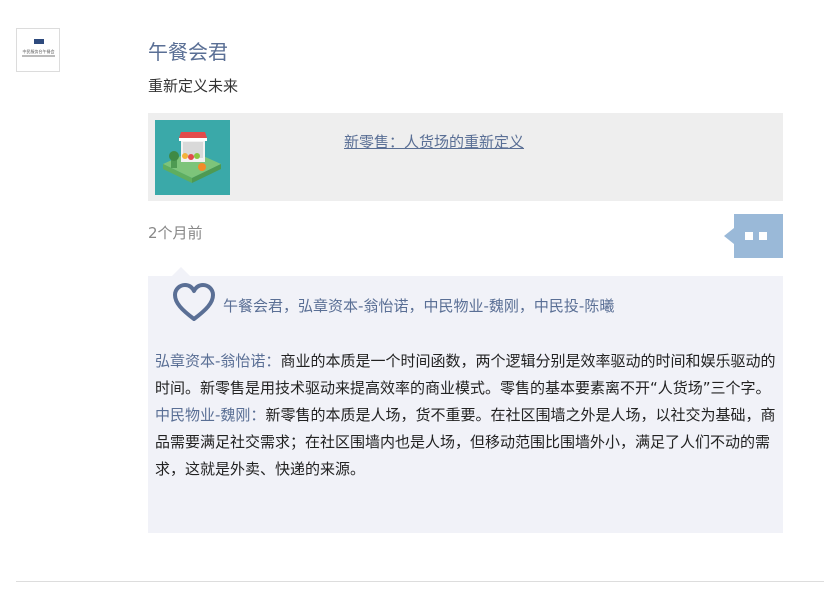 Image resolution: width=831 pixels, height=594 pixels. Describe the element at coordinates (188, 50) in the screenshot. I see `author-name: 午餐会君` at that location.